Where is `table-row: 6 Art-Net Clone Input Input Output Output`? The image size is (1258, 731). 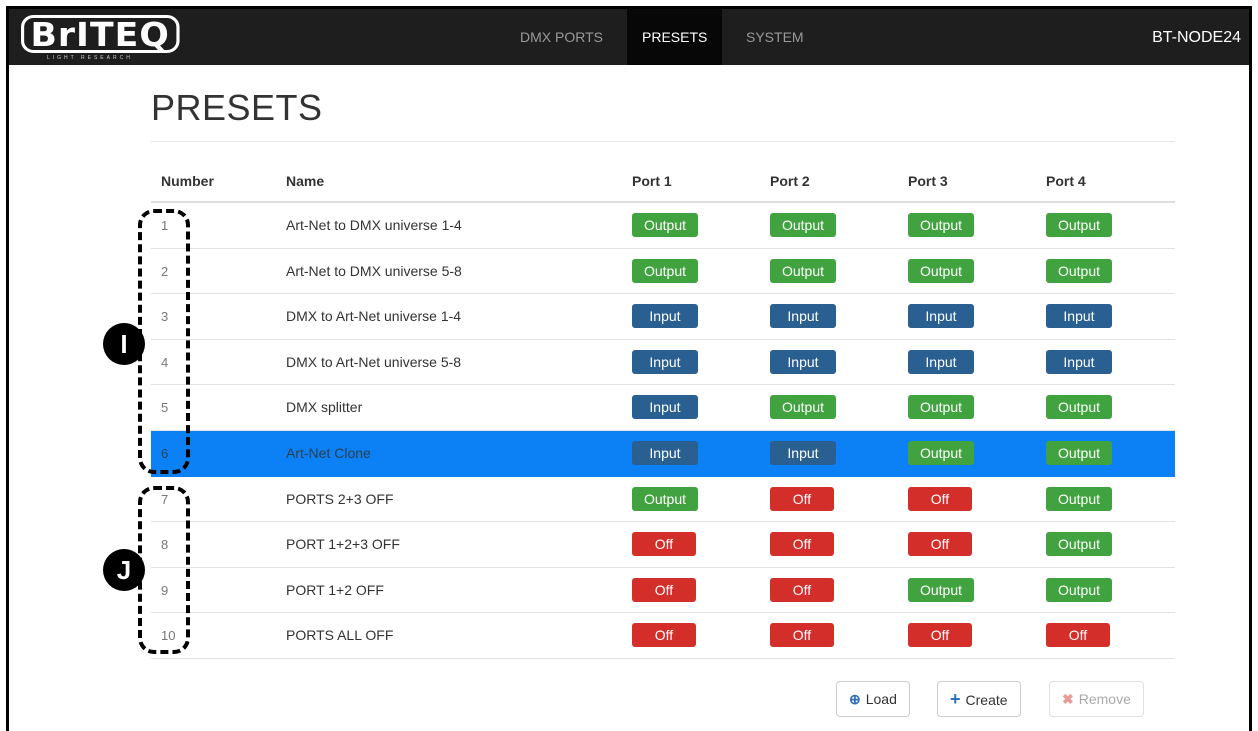
table-row: 6 Art-Net Clone Input Input Output Output is located at coordinates (663, 453).